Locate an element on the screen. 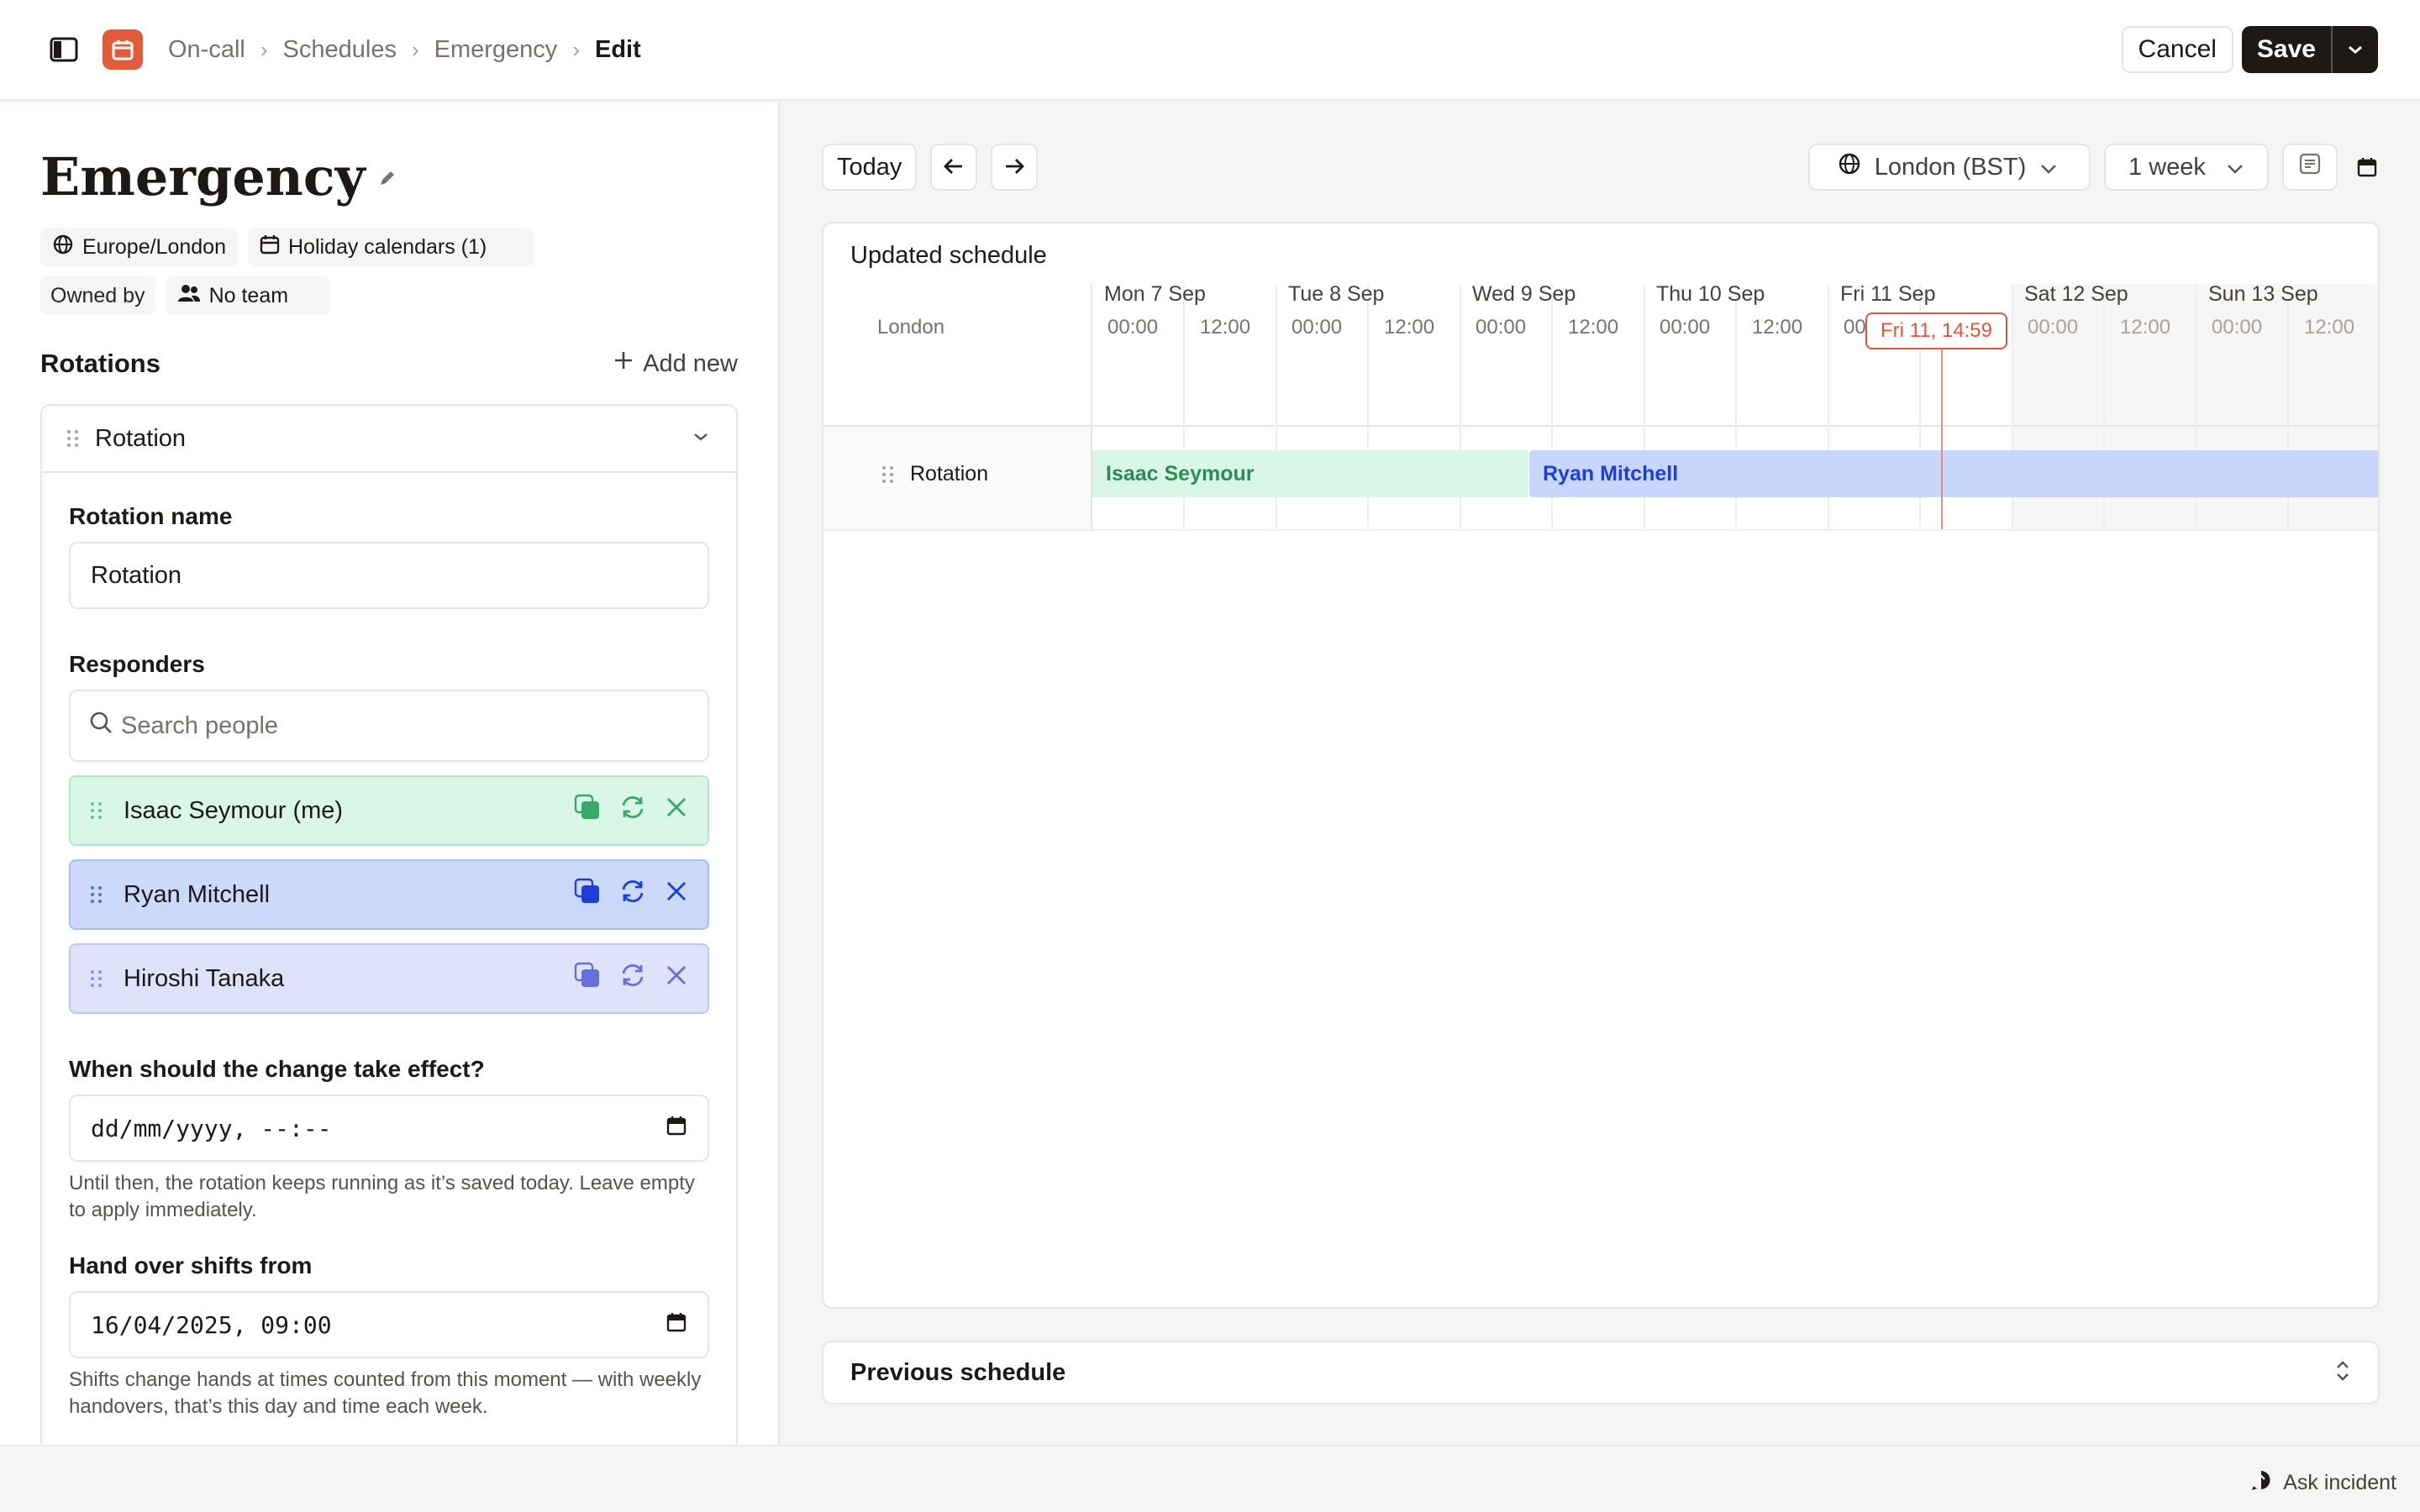  current-time-badge: Fri 11, 14:59 is located at coordinates (1936, 330).